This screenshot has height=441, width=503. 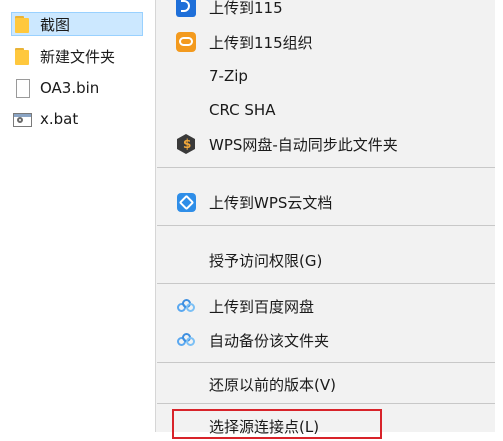 What do you see at coordinates (186, 144) in the screenshot?
I see `wps-disk-icon: $` at bounding box center [186, 144].